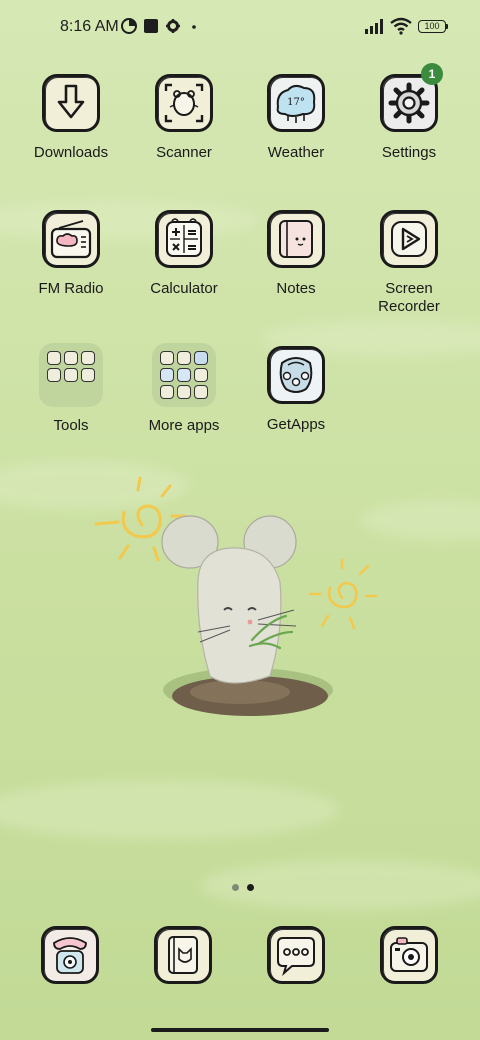  What do you see at coordinates (89, 26) in the screenshot?
I see `status-time: 8:16 AM` at bounding box center [89, 26].